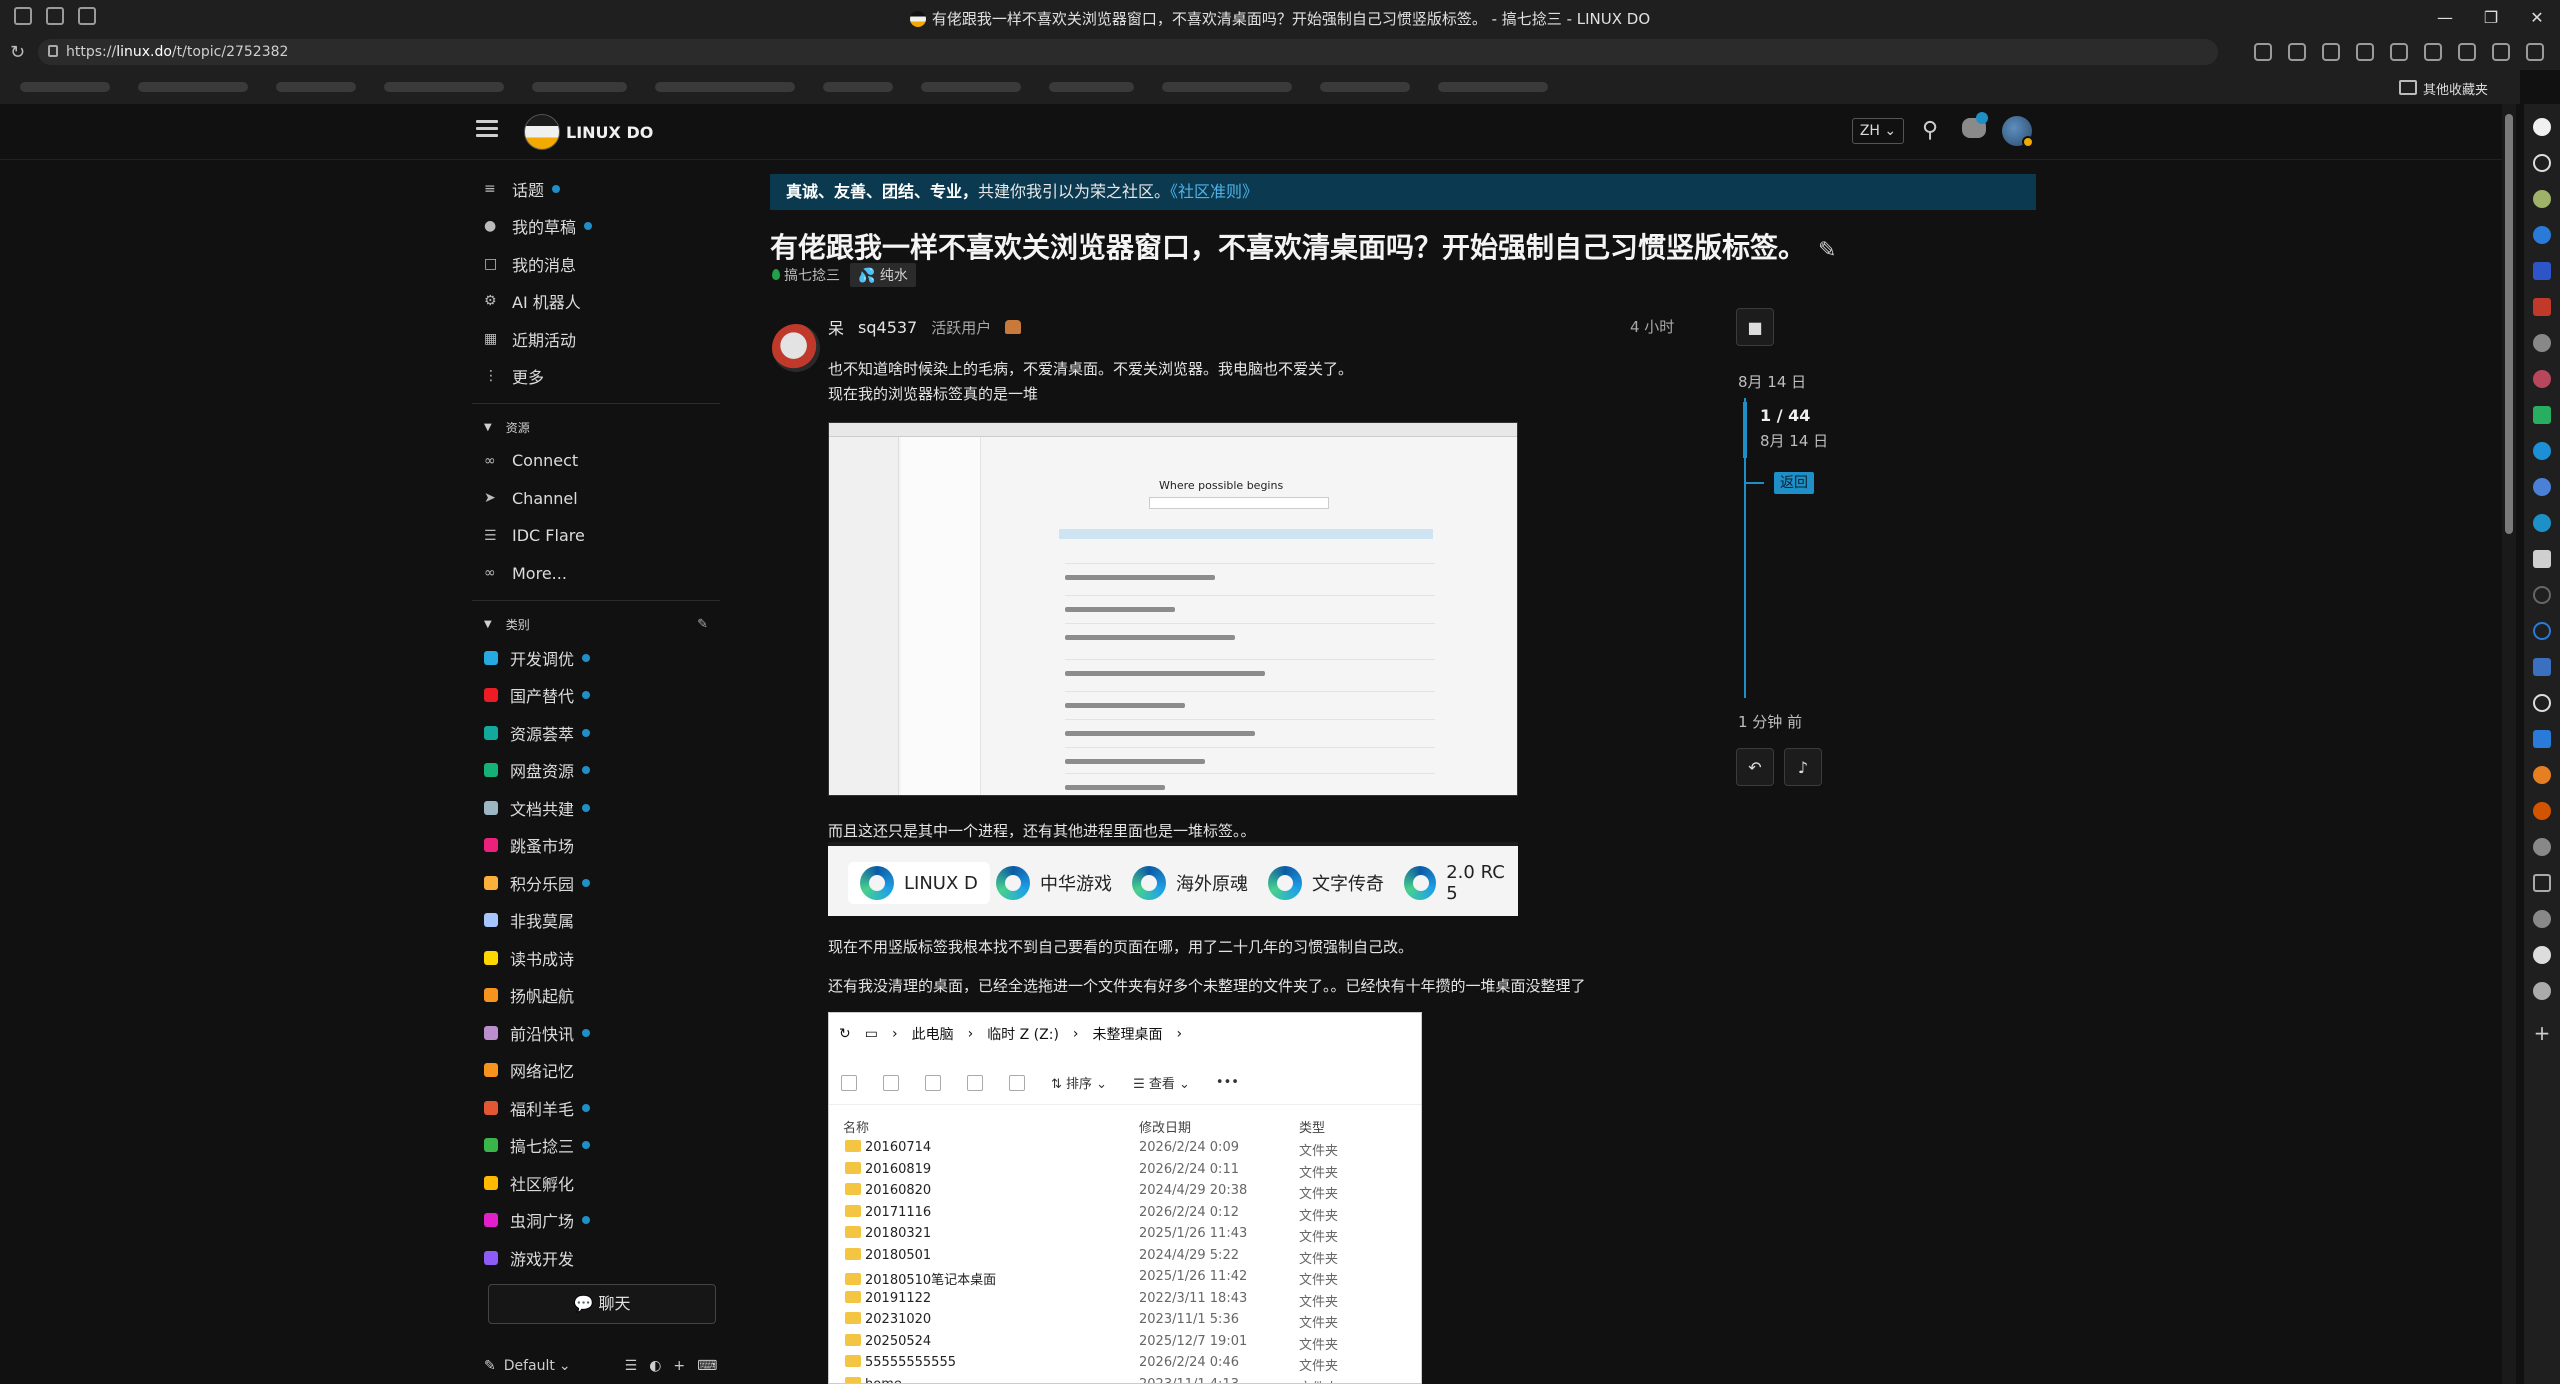  What do you see at coordinates (596, 1221) in the screenshot?
I see `sidebar-category-item: 虫洞广场` at bounding box center [596, 1221].